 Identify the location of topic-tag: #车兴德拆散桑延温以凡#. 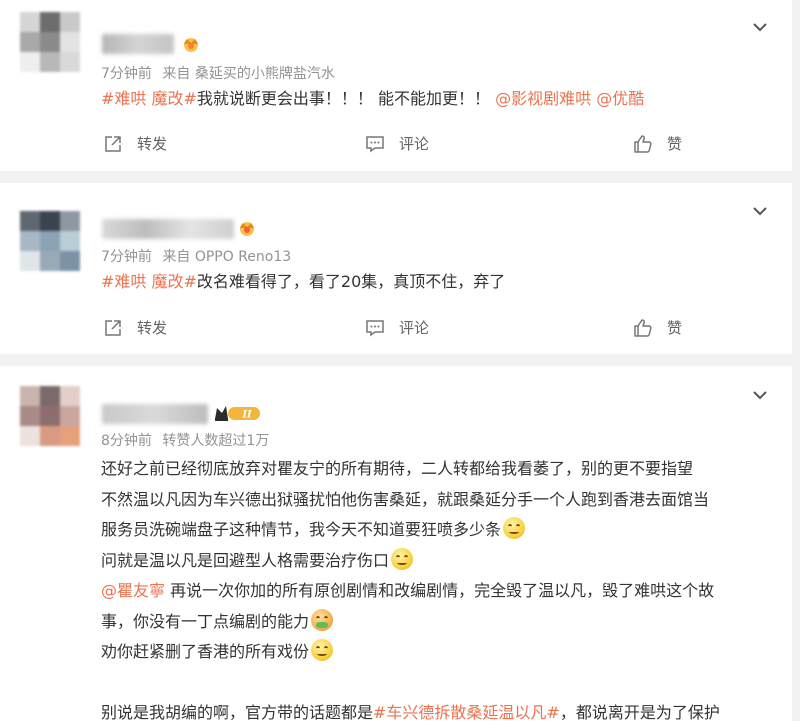
(466, 712).